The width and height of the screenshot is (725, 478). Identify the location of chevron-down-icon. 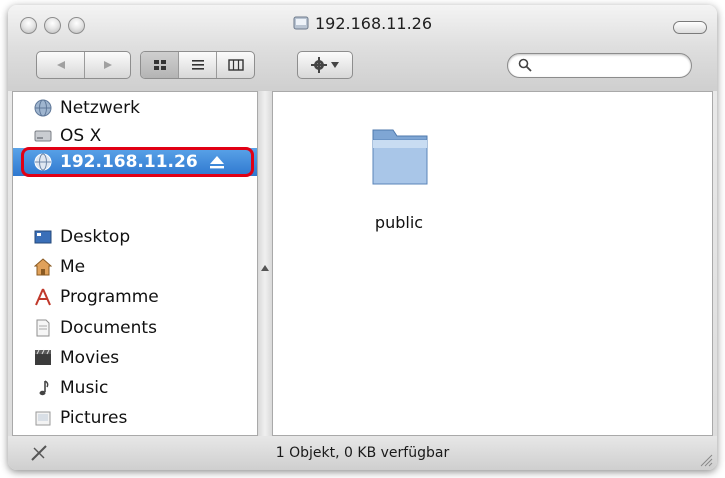
(335, 65).